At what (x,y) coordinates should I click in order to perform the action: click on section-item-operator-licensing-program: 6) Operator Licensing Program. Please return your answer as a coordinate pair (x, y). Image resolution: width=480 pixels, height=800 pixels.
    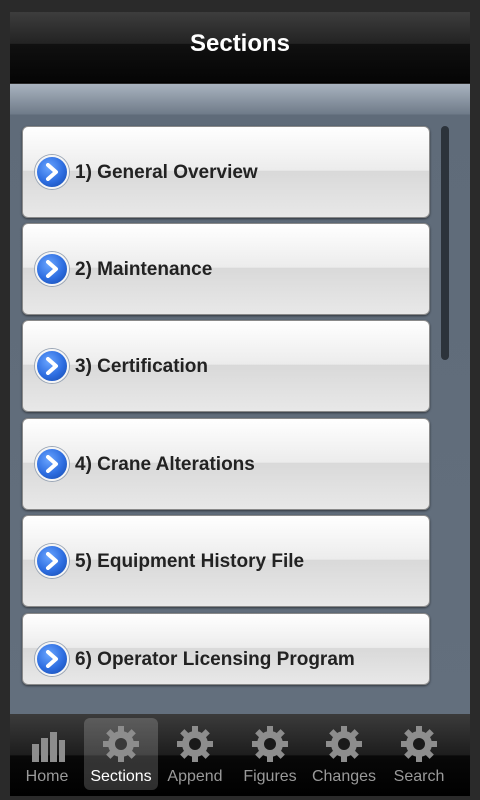
    Looking at the image, I should click on (226, 649).